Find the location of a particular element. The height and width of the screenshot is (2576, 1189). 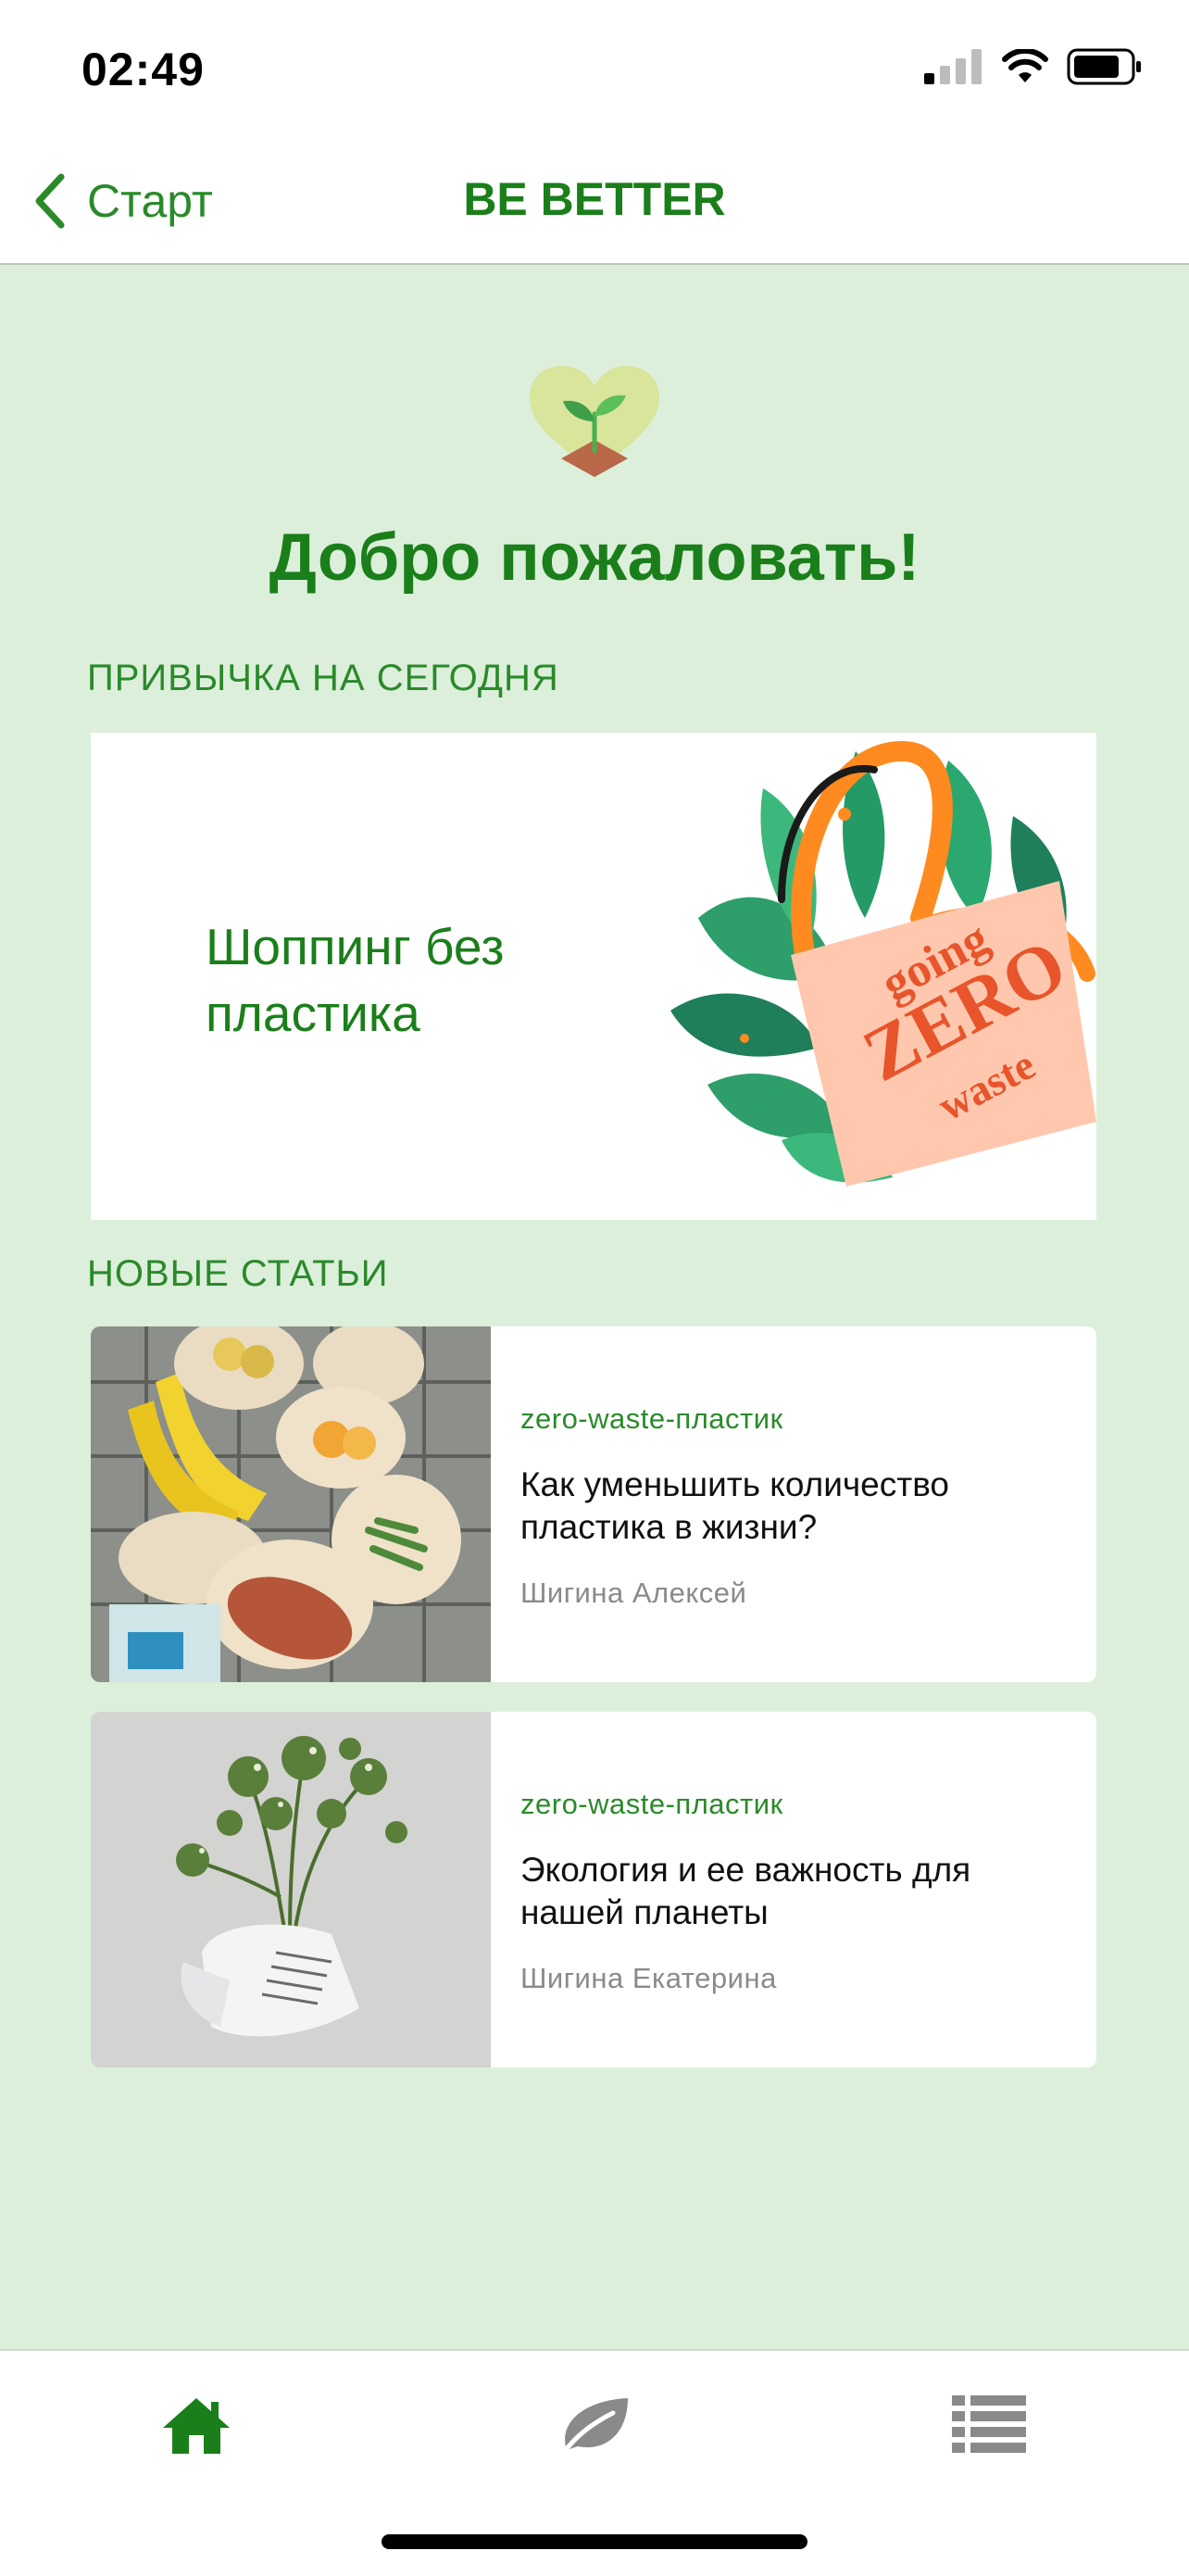

navigation-bar: Старт BE BETTER is located at coordinates (594, 202).